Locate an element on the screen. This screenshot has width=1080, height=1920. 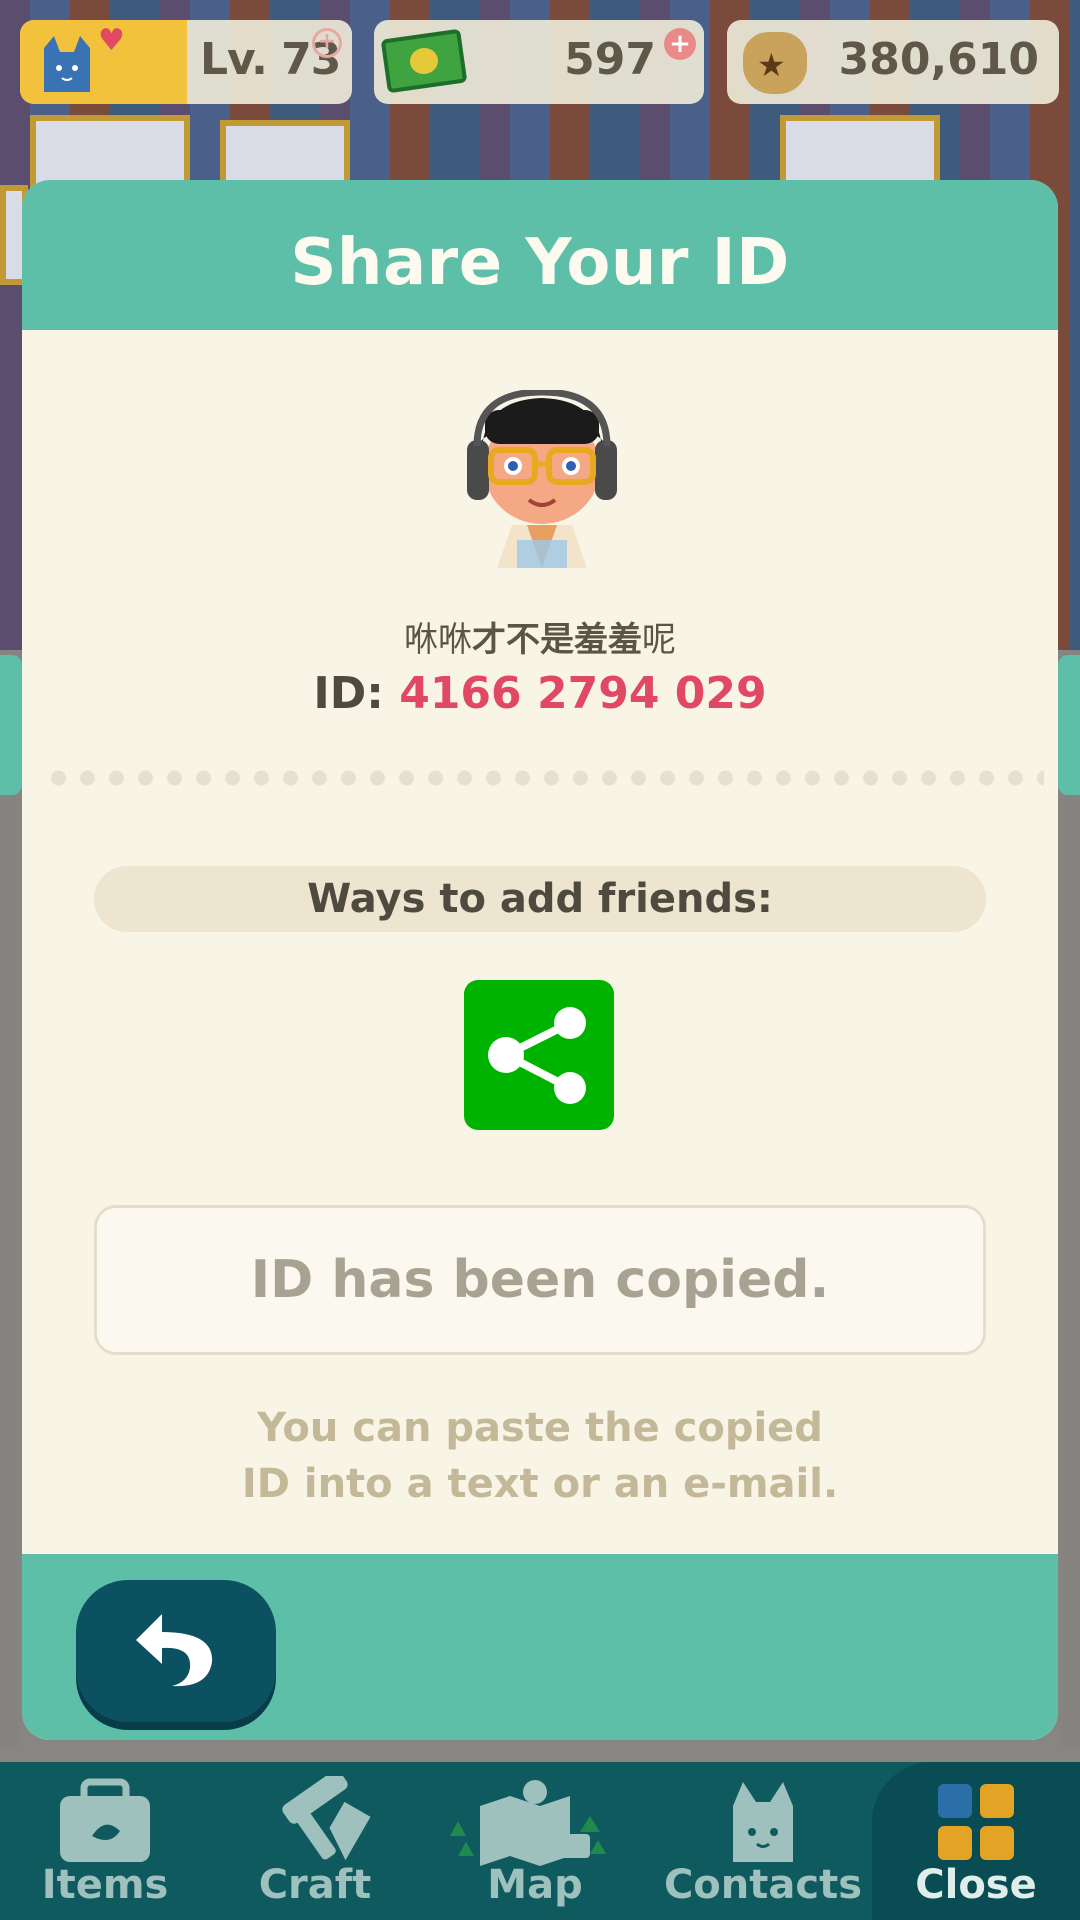
nav-map: Map is located at coordinates (535, 1841).